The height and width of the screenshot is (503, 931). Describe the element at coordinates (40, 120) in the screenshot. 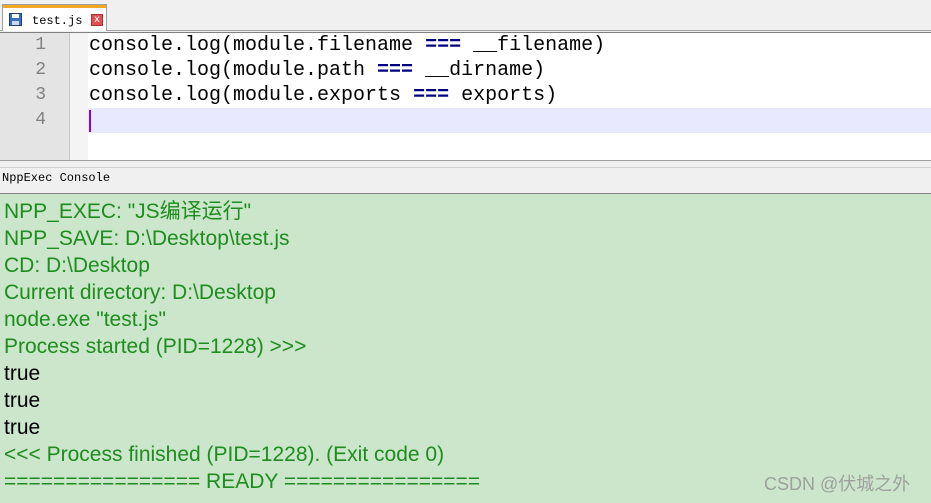

I see `line-number: 4` at that location.